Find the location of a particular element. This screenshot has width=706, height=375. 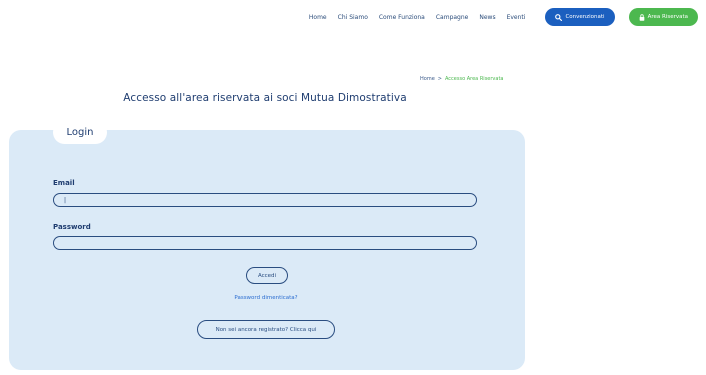

search-icon is located at coordinates (559, 17).